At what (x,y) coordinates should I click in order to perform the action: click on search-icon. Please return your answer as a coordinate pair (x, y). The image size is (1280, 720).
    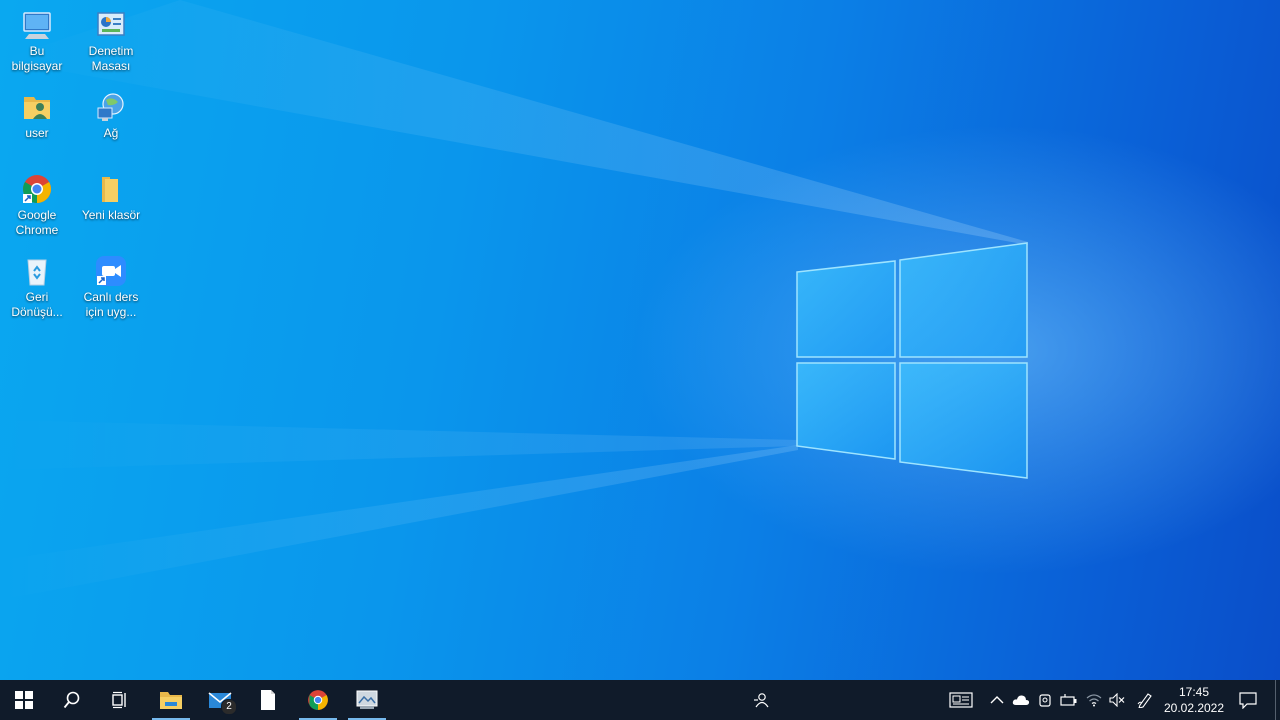
    Looking at the image, I should click on (71, 700).